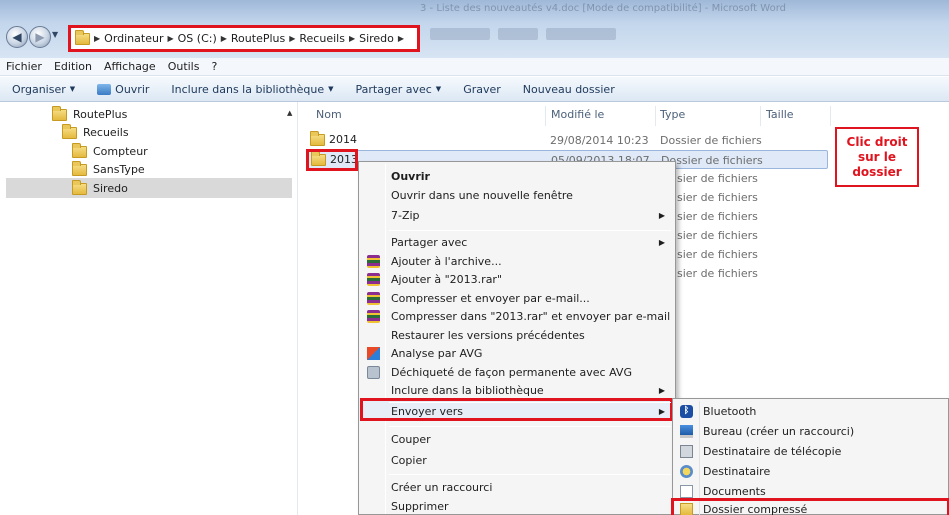 This screenshot has height=515, width=949. What do you see at coordinates (686, 491) in the screenshot?
I see `documents-icon` at bounding box center [686, 491].